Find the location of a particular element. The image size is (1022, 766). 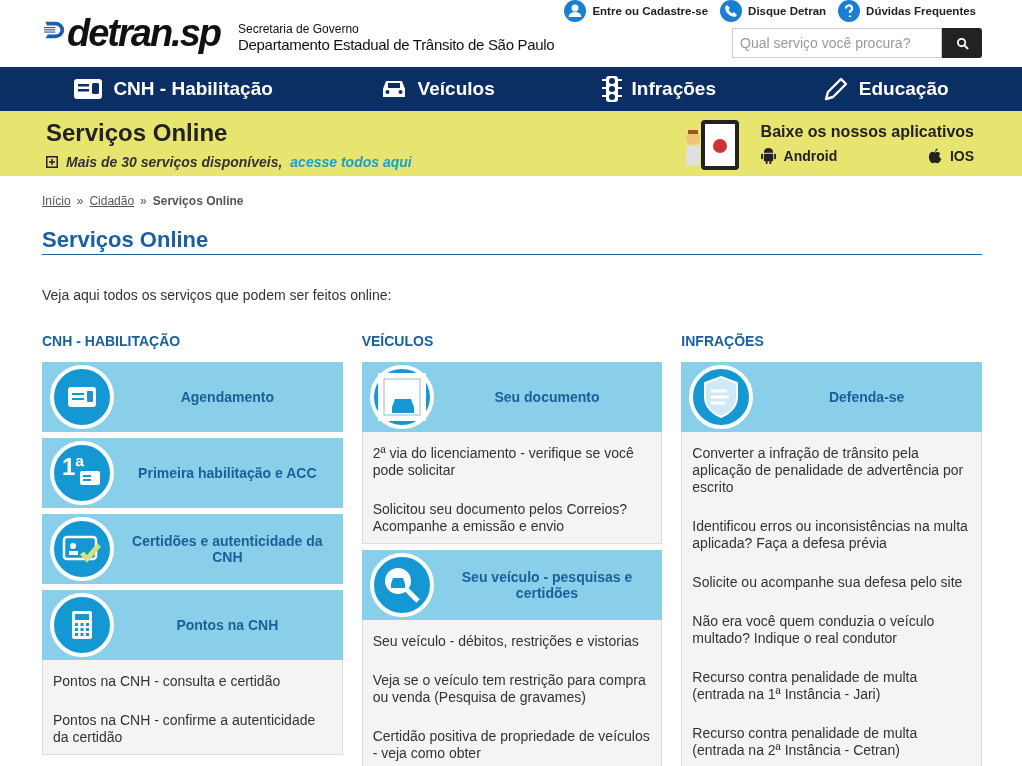

service-card-header: Seu veículo - pesquisas e certidões is located at coordinates (512, 585).